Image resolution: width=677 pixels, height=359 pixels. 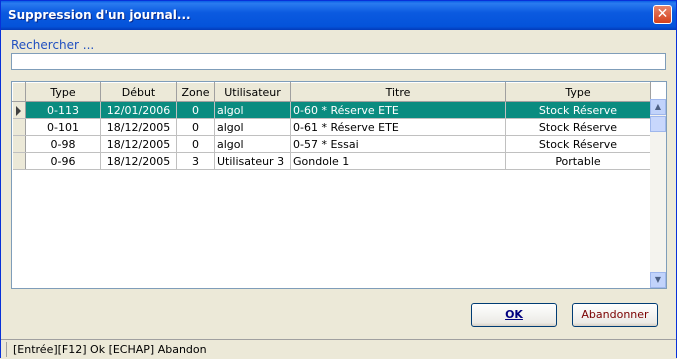 What do you see at coordinates (398, 161) in the screenshot?
I see `cell-titre: Gondole 1` at bounding box center [398, 161].